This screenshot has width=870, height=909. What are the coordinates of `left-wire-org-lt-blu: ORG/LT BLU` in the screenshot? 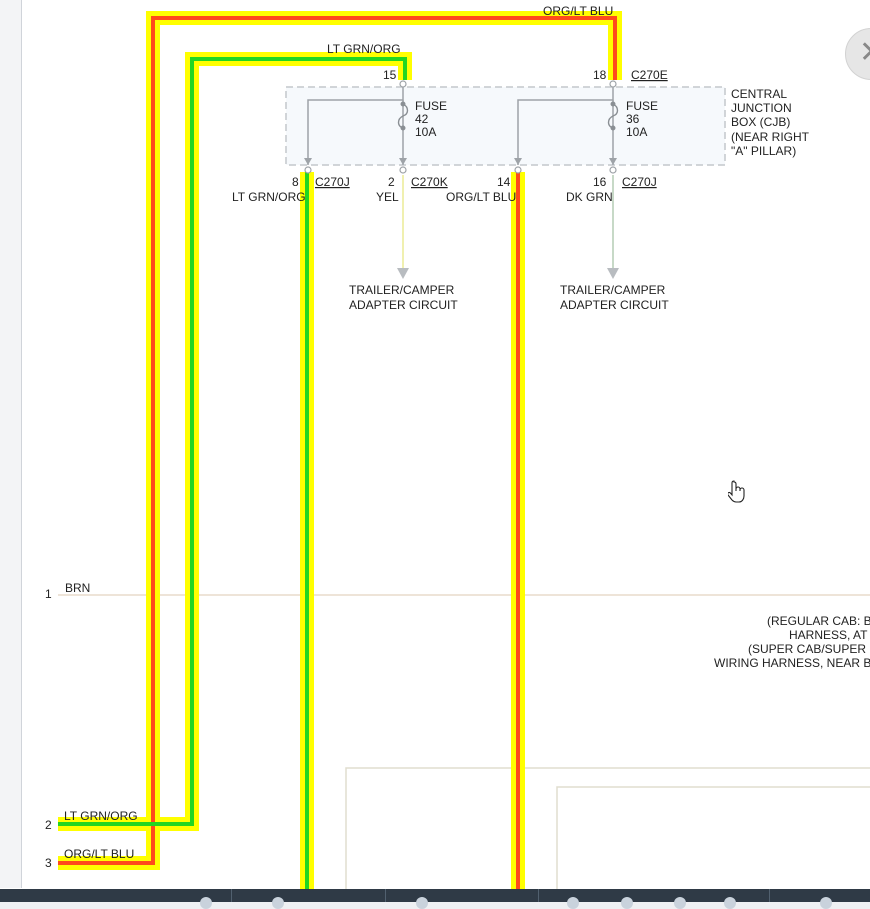 It's located at (99, 854).